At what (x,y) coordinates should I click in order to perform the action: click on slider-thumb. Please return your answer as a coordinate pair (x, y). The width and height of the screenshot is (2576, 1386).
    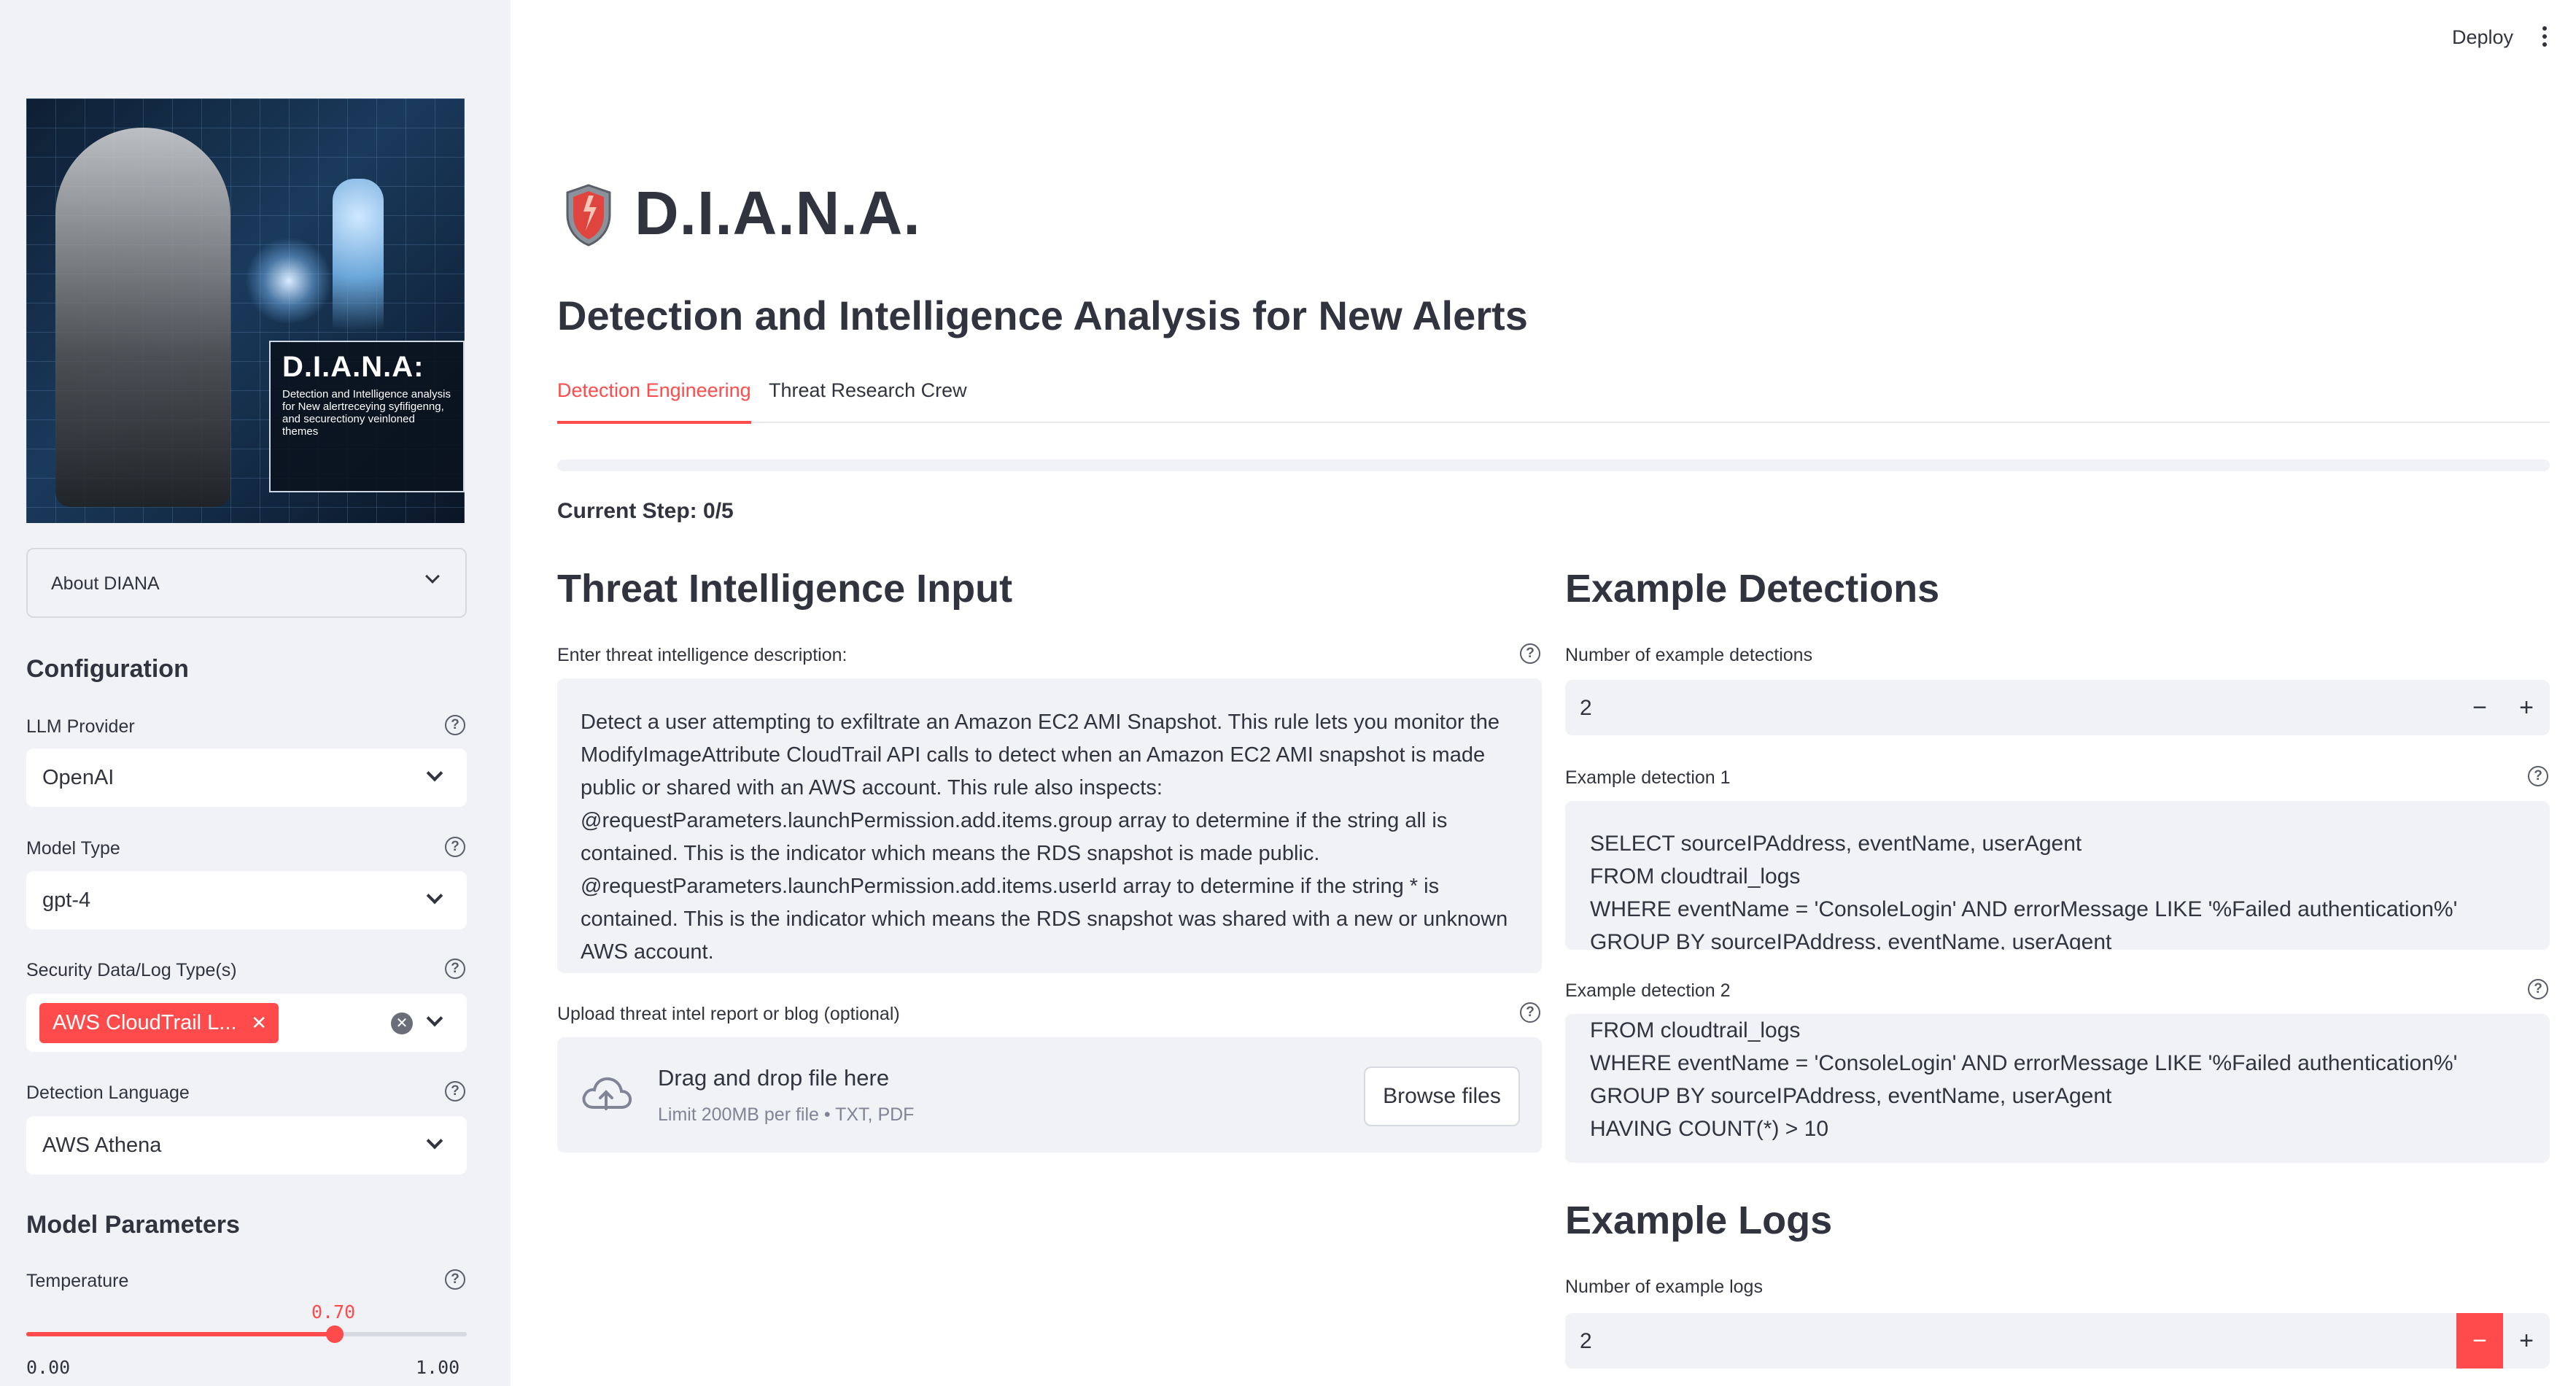
    Looking at the image, I should click on (335, 1334).